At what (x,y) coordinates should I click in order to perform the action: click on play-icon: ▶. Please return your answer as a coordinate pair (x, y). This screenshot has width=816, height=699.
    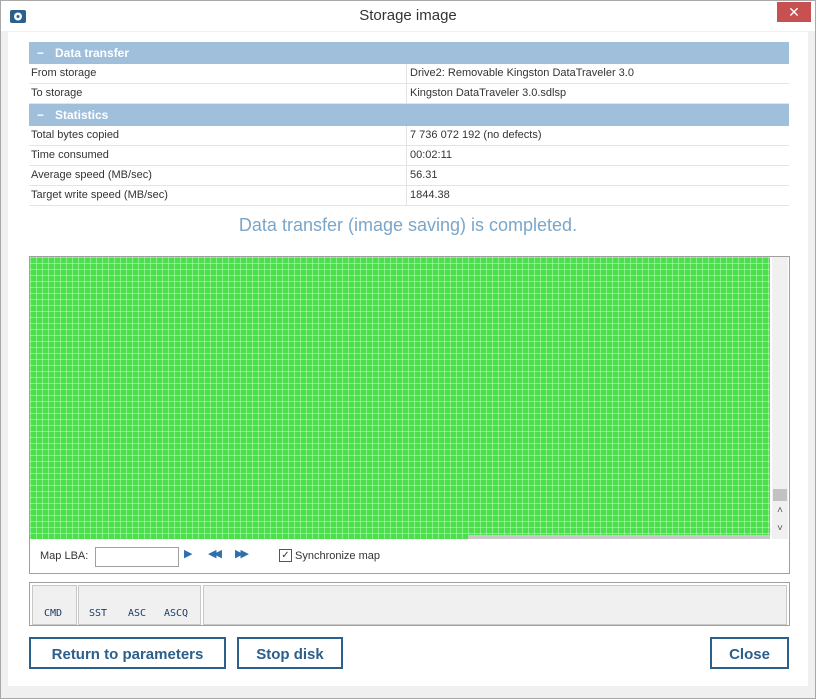
    Looking at the image, I should click on (188, 553).